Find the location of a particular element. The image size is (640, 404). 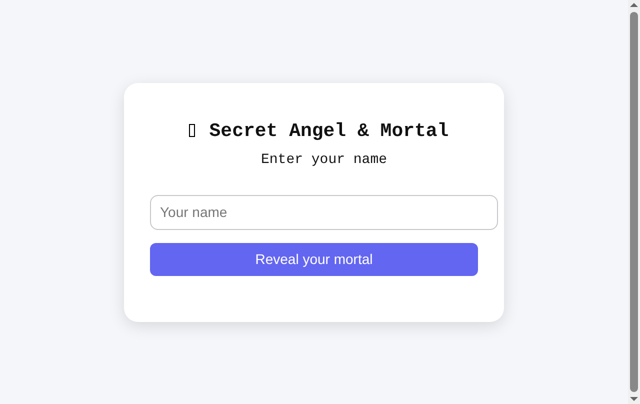

name-input-field: Your name is located at coordinates (324, 212).